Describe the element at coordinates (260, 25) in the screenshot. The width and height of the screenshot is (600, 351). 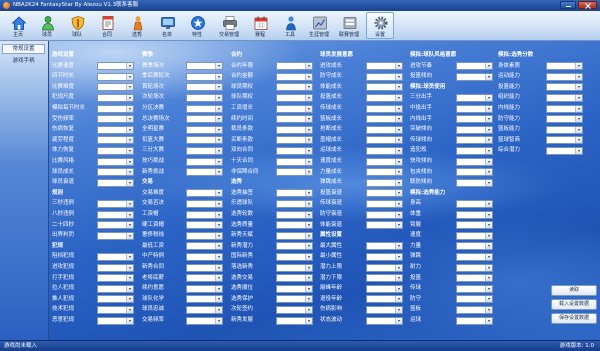
I see `schedule-tool-button: 赛程` at that location.